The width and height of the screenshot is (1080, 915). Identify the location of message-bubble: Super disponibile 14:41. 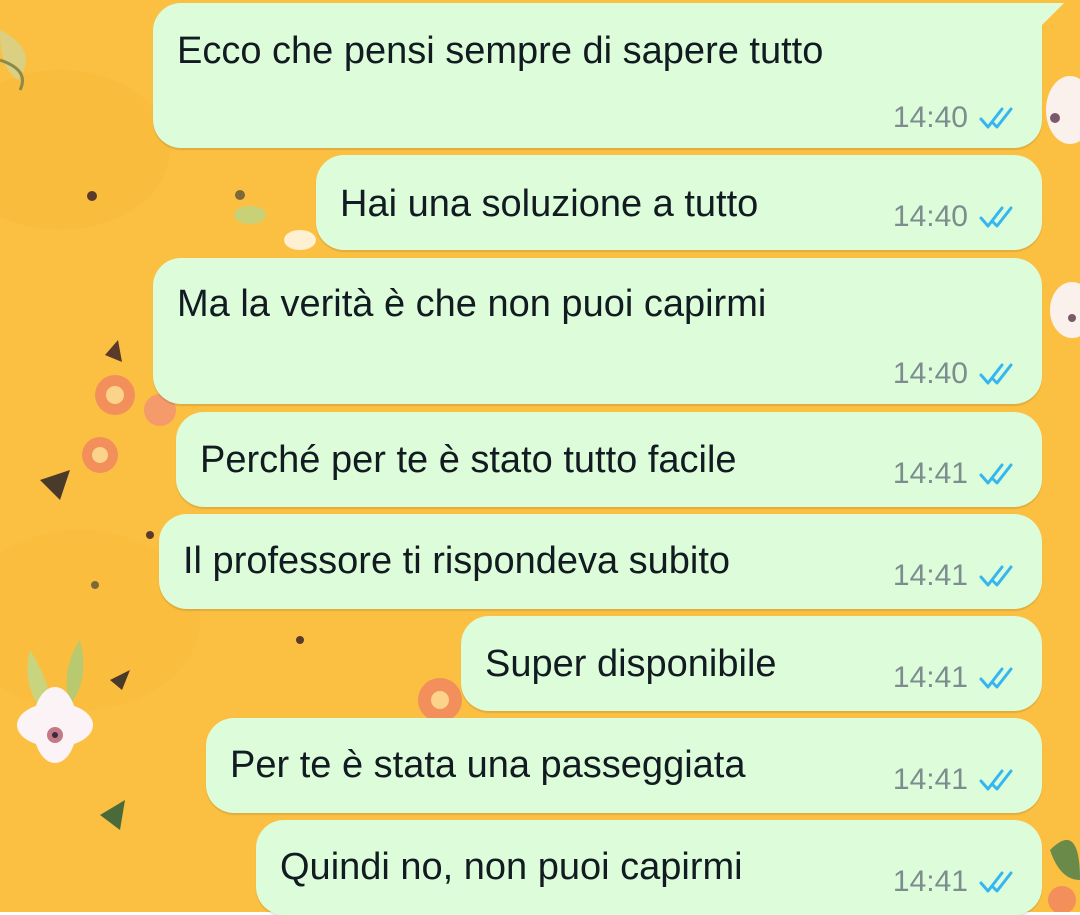
(751, 663).